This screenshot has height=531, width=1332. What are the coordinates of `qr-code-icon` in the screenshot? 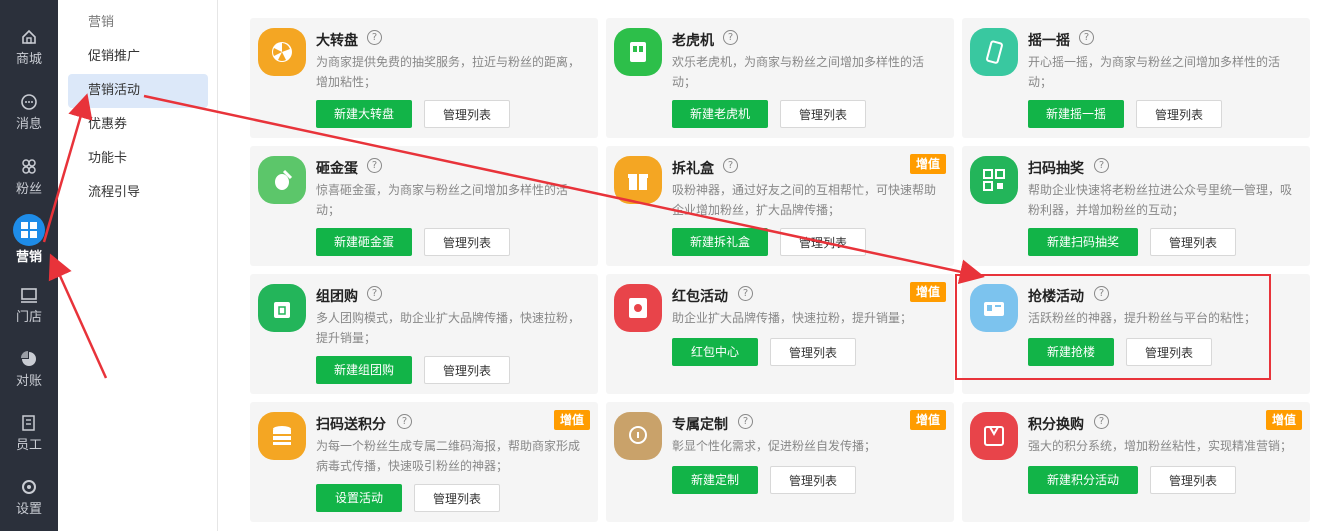 It's located at (994, 180).